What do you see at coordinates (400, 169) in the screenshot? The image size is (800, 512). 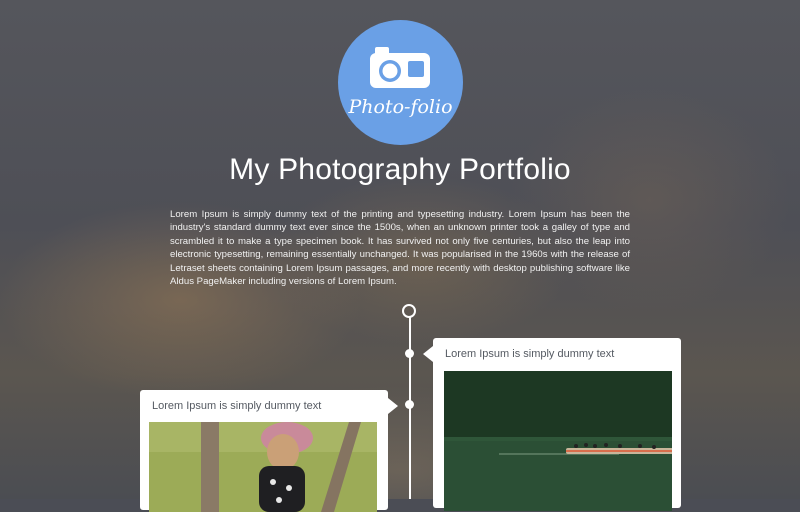 I see `page-title: My Photography Portfolio` at bounding box center [400, 169].